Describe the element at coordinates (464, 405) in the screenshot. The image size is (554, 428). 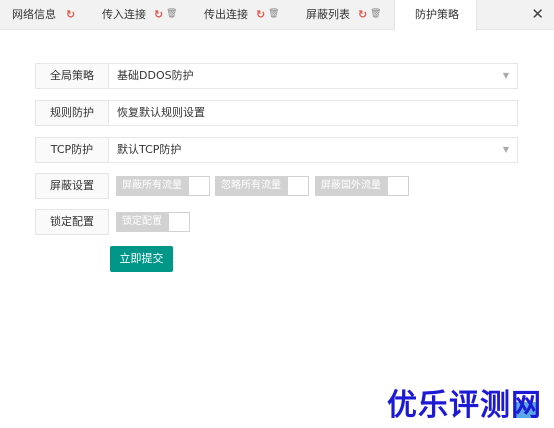
I see `watermark-text: 优乐评测网` at that location.